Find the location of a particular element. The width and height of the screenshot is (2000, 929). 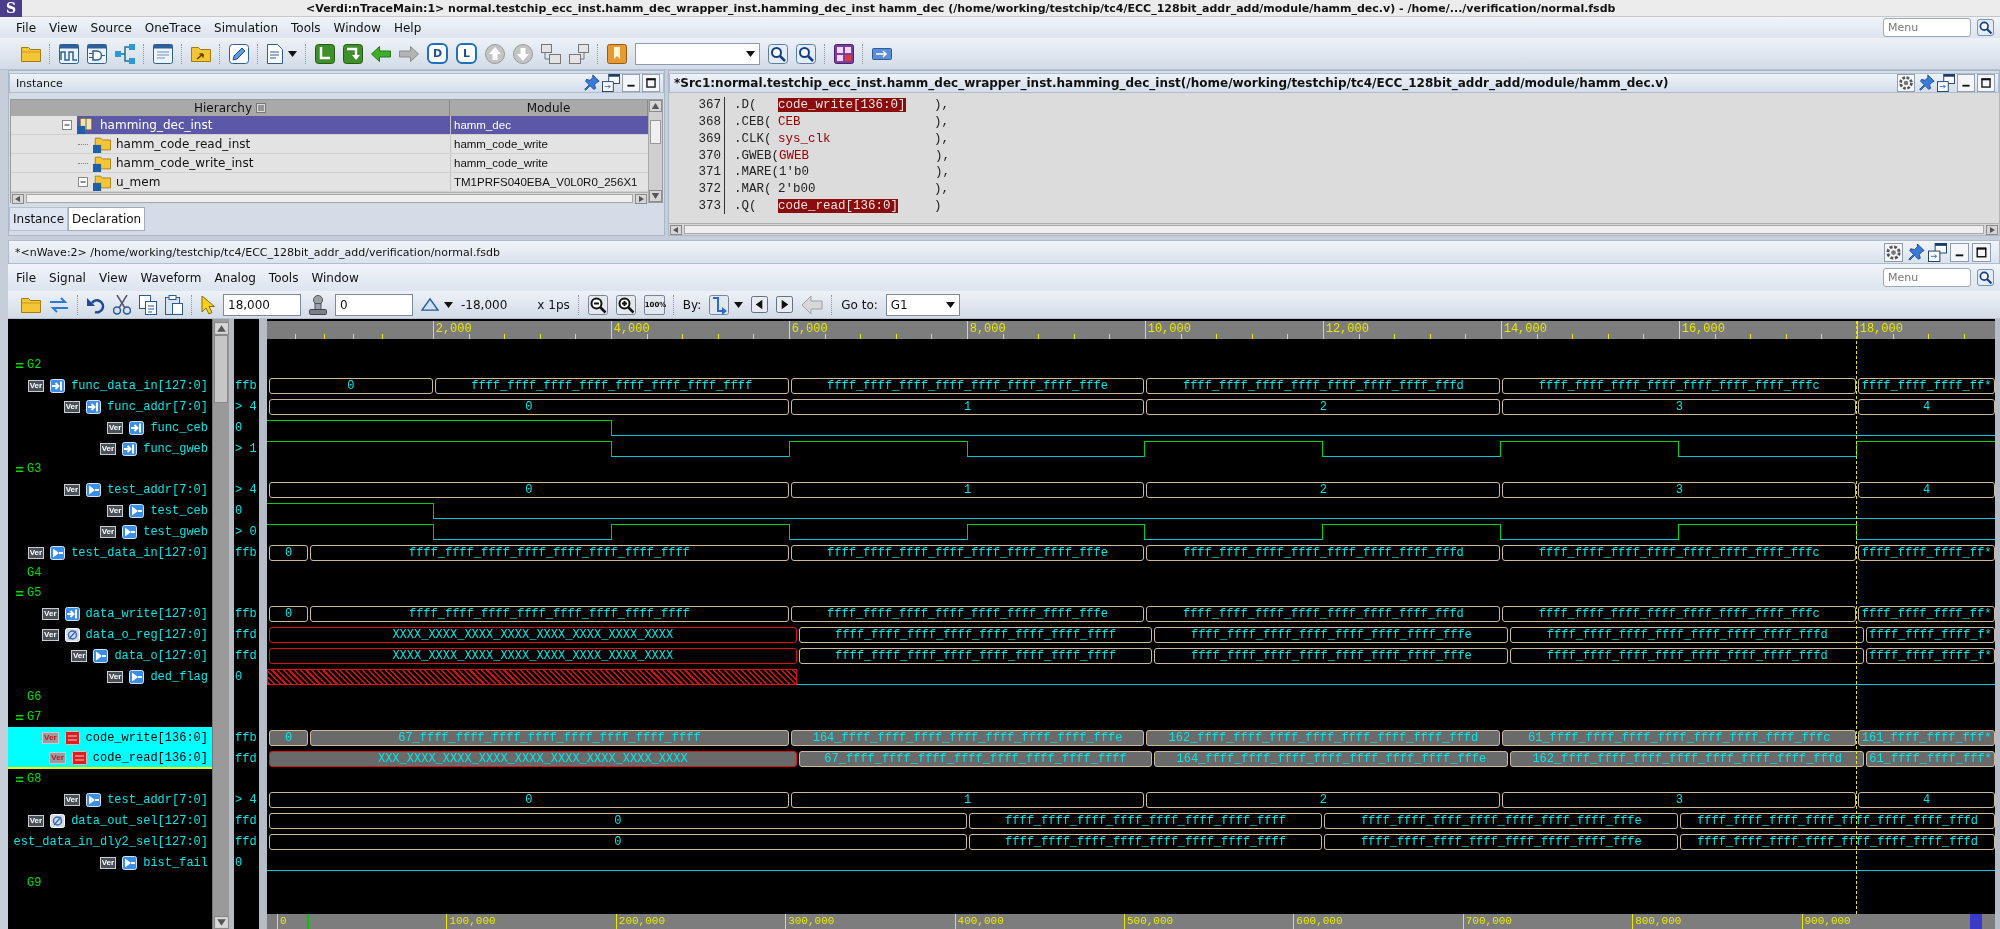

pointer-arrow-icon is located at coordinates (208, 304).